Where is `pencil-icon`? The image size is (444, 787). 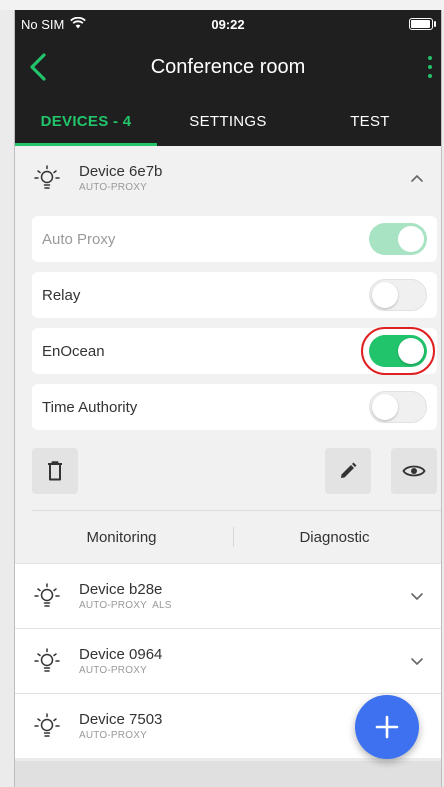 pencil-icon is located at coordinates (349, 470).